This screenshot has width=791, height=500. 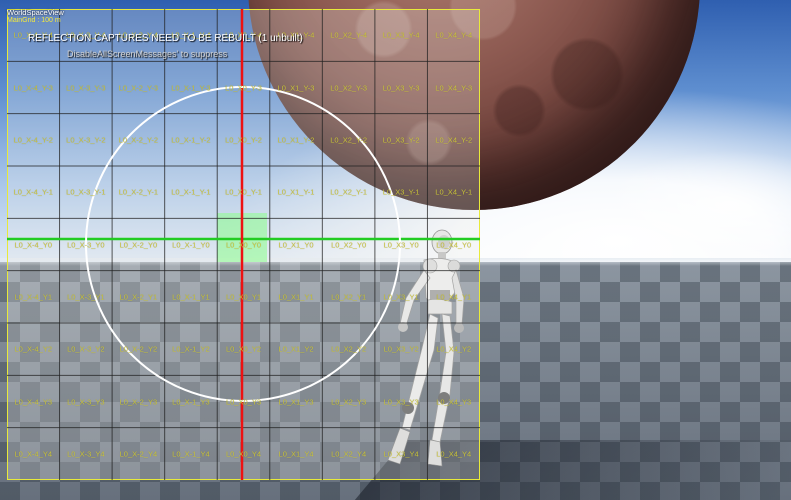 I want to click on hud-title: WorldSpaceView, so click(x=35, y=12).